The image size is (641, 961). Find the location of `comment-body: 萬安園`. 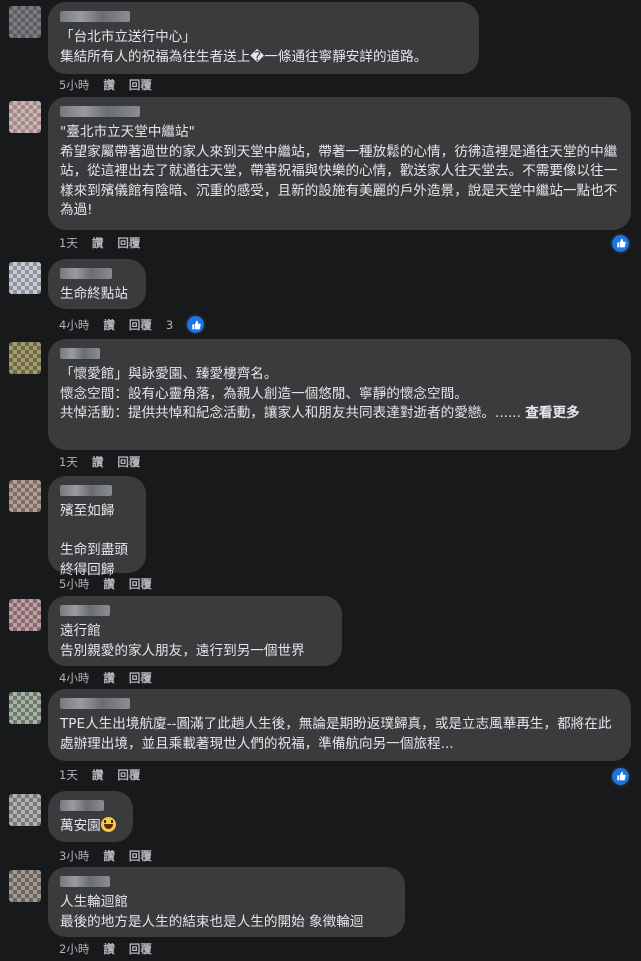

comment-body: 萬安園 is located at coordinates (80, 826).